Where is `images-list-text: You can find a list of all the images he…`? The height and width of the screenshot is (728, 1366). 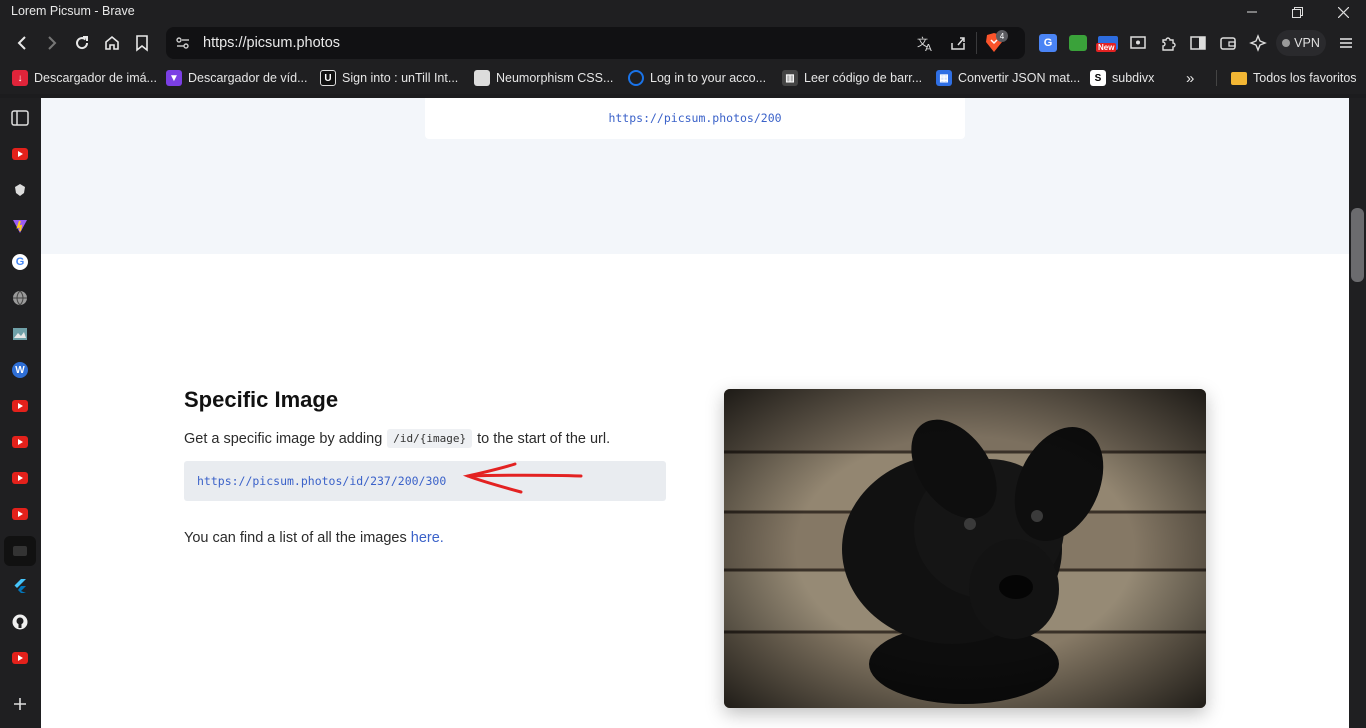
images-list-text: You can find a list of all the images he… is located at coordinates (314, 538).